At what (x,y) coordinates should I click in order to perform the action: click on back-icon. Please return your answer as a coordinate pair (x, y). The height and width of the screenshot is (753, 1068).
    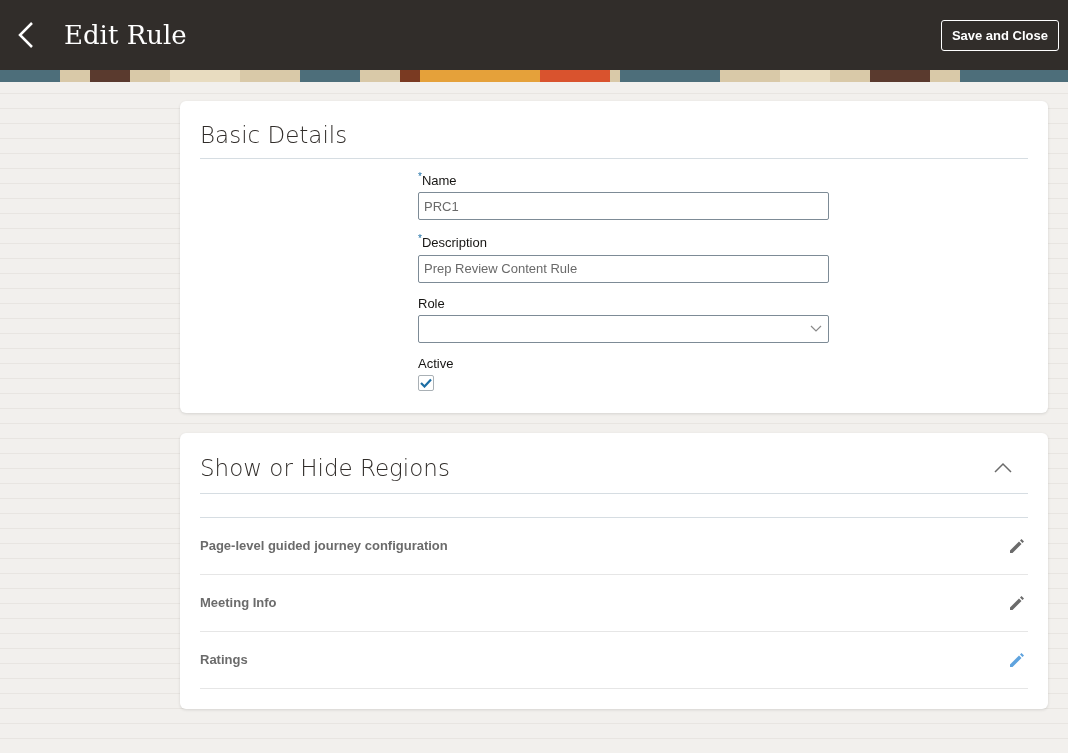
    Looking at the image, I should click on (26, 35).